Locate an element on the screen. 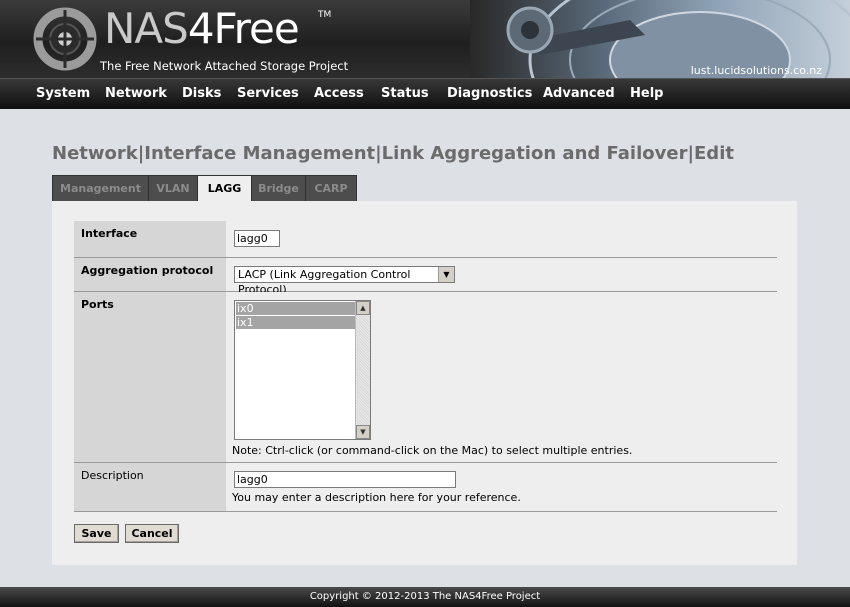 This screenshot has height=607, width=850. menu-system: System is located at coordinates (63, 94).